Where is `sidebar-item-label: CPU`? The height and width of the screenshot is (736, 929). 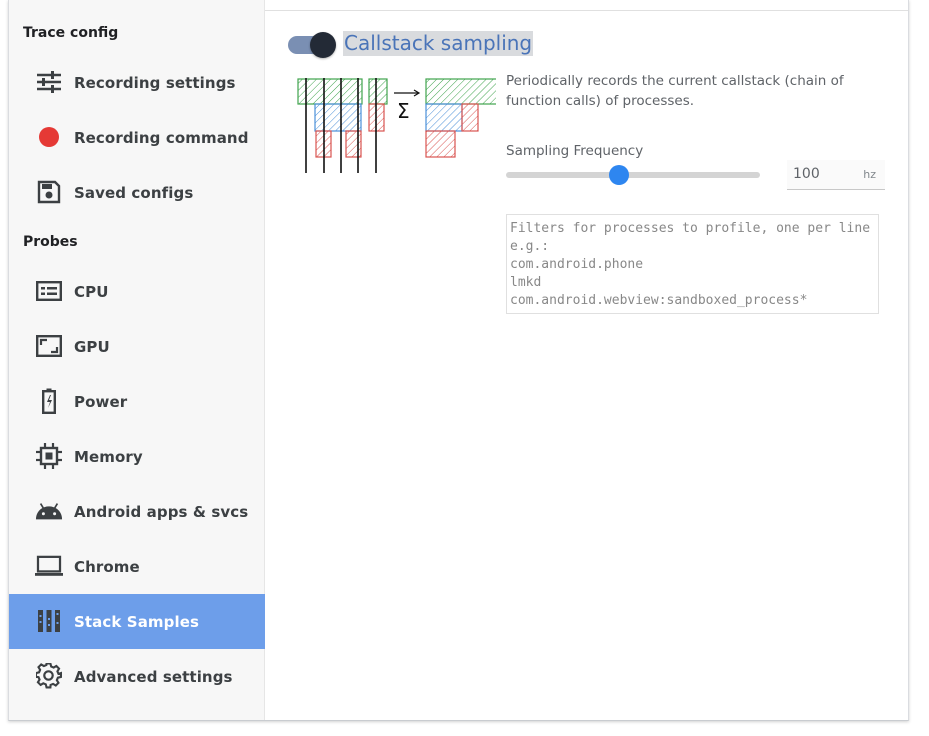
sidebar-item-label: CPU is located at coordinates (91, 291).